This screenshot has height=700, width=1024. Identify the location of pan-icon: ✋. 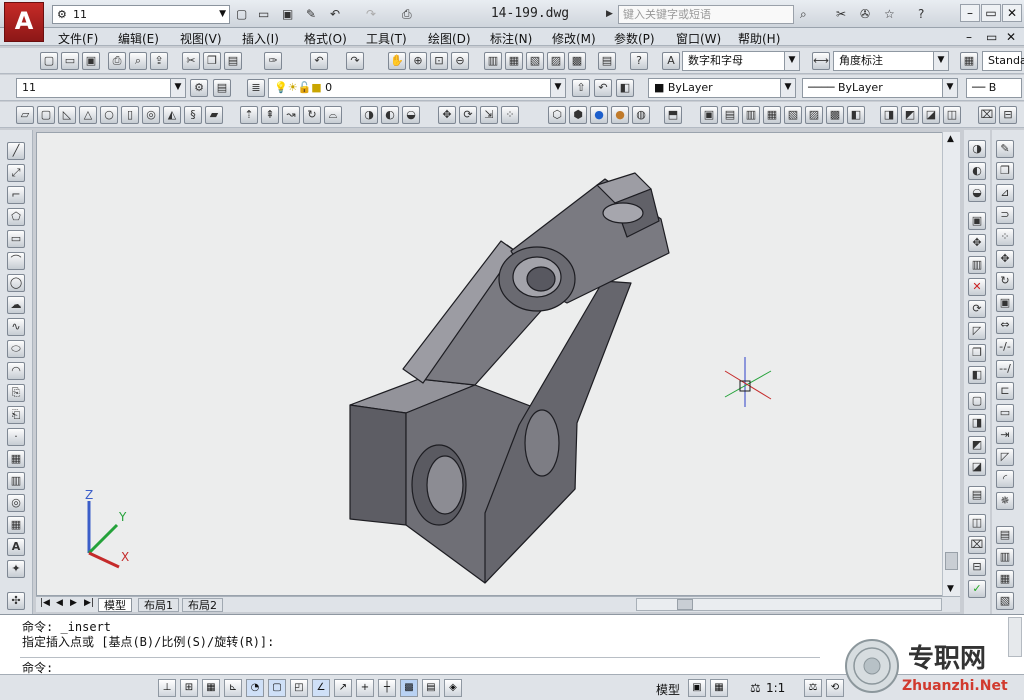
(397, 61).